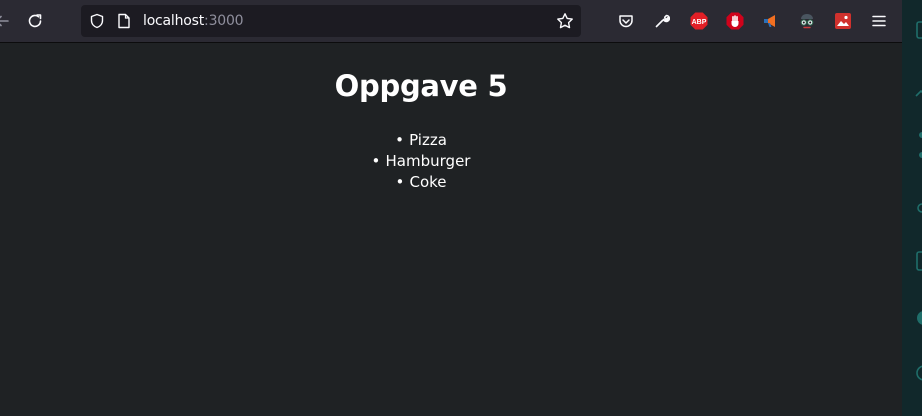 The image size is (922, 416). Describe the element at coordinates (4, 21) in the screenshot. I see `back-arrow-icon` at that location.